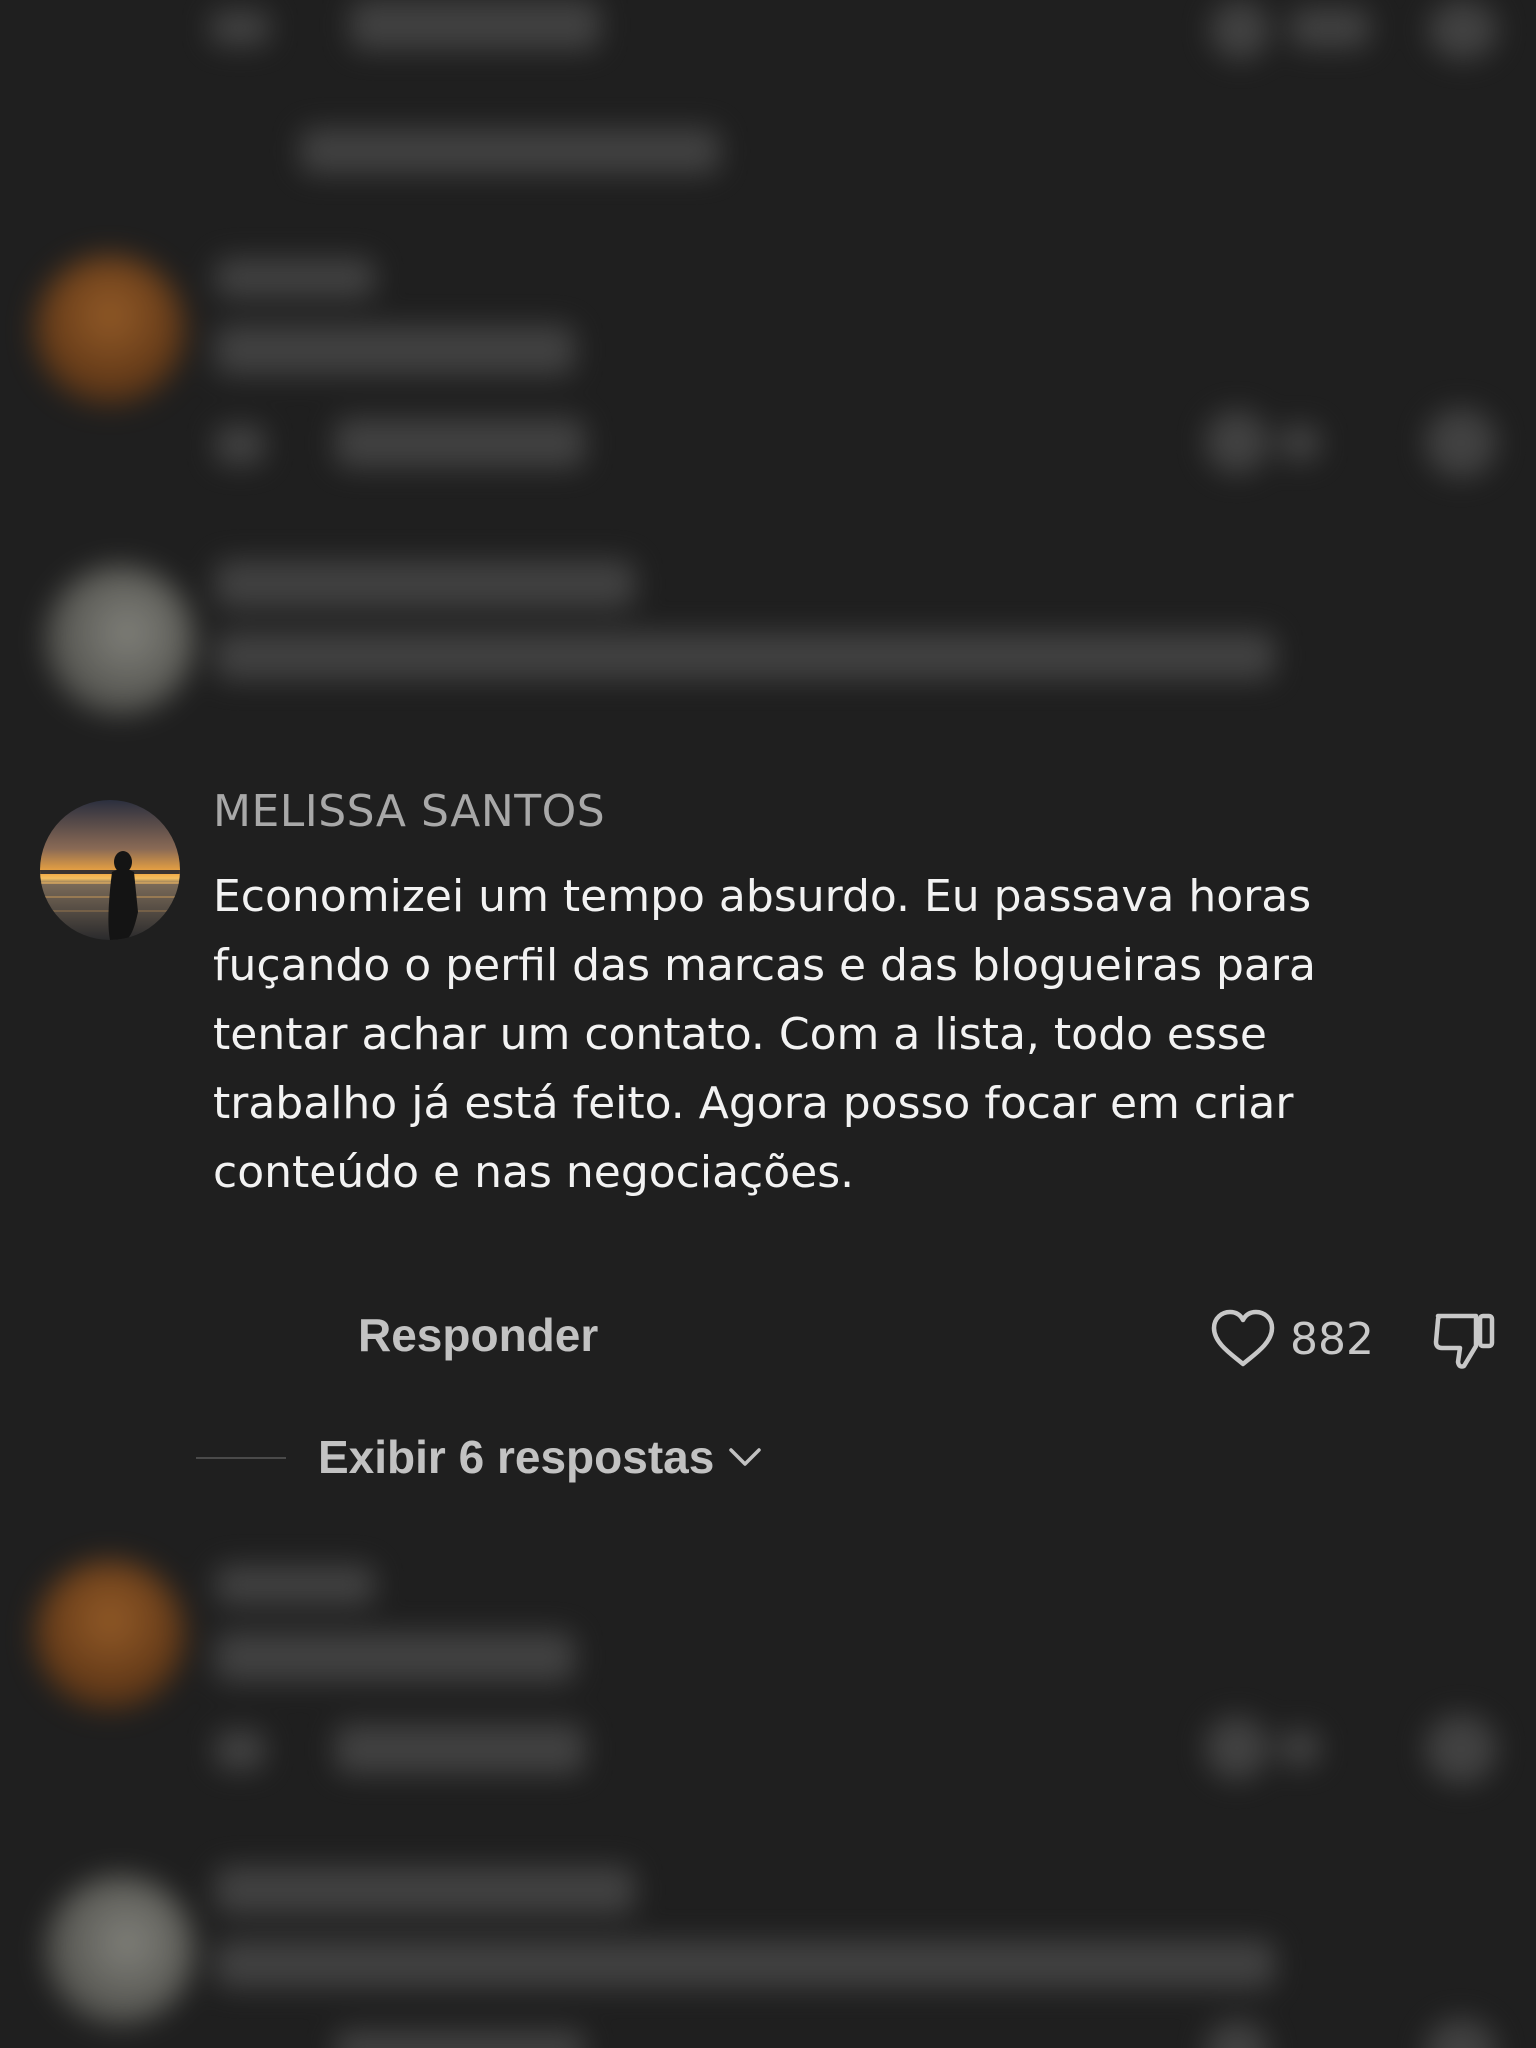 The image size is (1536, 2048). I want to click on show-replies-button: Exibir 6 respostas, so click(540, 1457).